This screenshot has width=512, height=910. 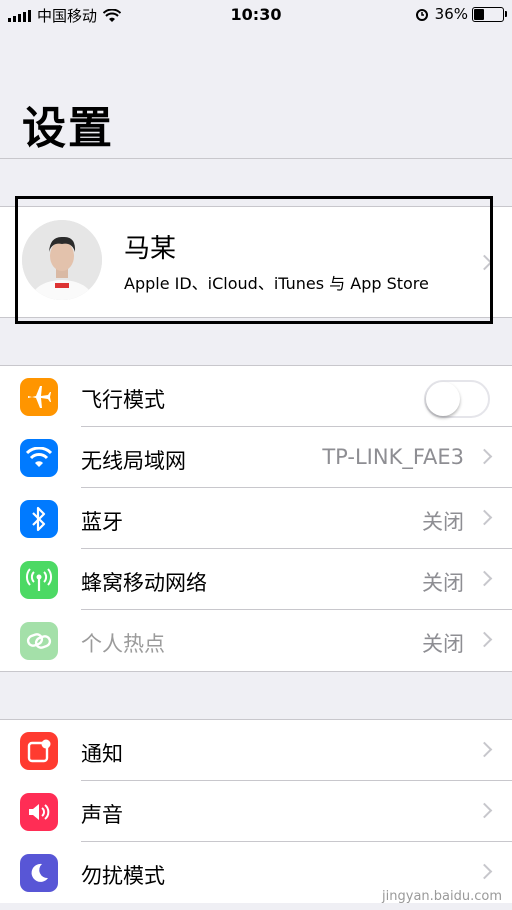 I want to click on bluetooth-icon, so click(x=39, y=519).